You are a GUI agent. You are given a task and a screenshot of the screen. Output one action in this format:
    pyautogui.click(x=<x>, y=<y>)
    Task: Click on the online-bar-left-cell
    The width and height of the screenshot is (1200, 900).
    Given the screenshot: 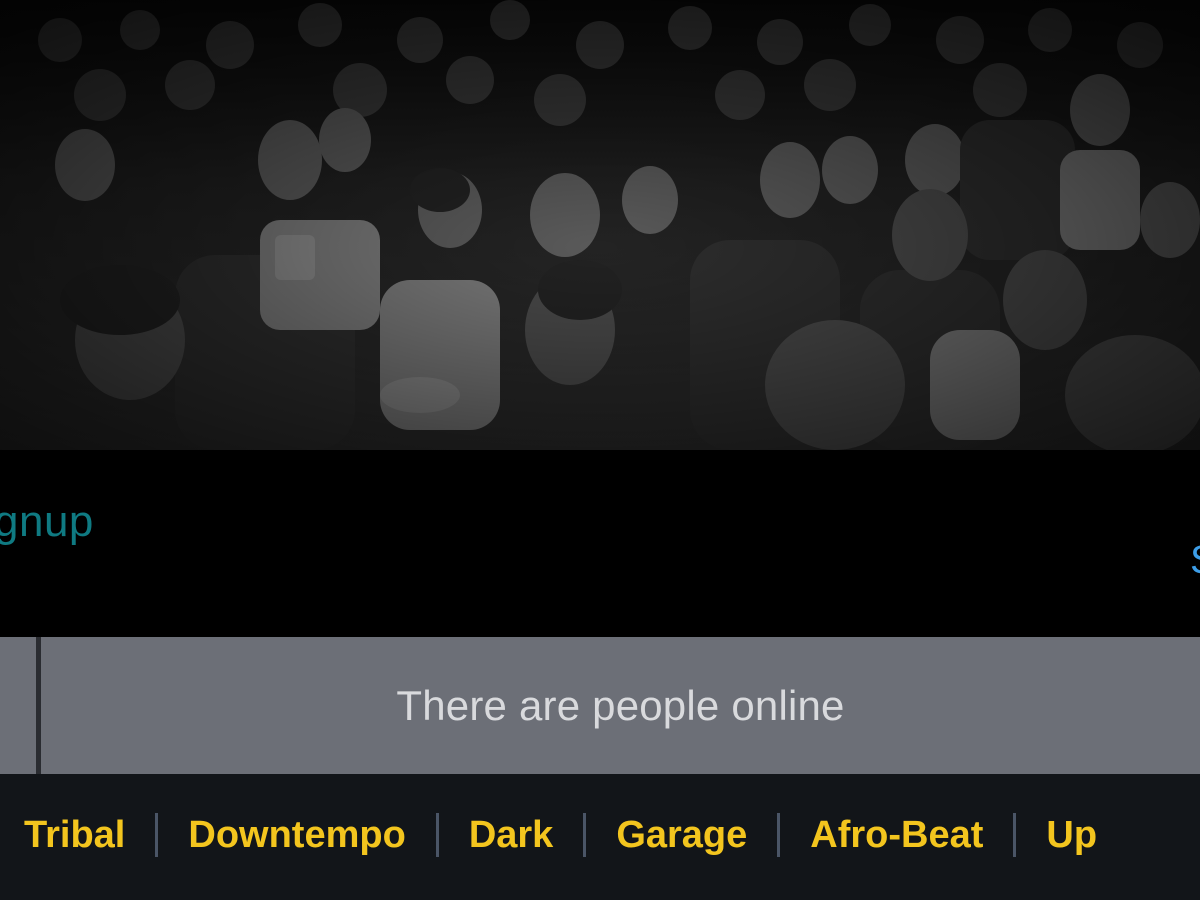 What is the action you would take?
    pyautogui.click(x=18, y=705)
    